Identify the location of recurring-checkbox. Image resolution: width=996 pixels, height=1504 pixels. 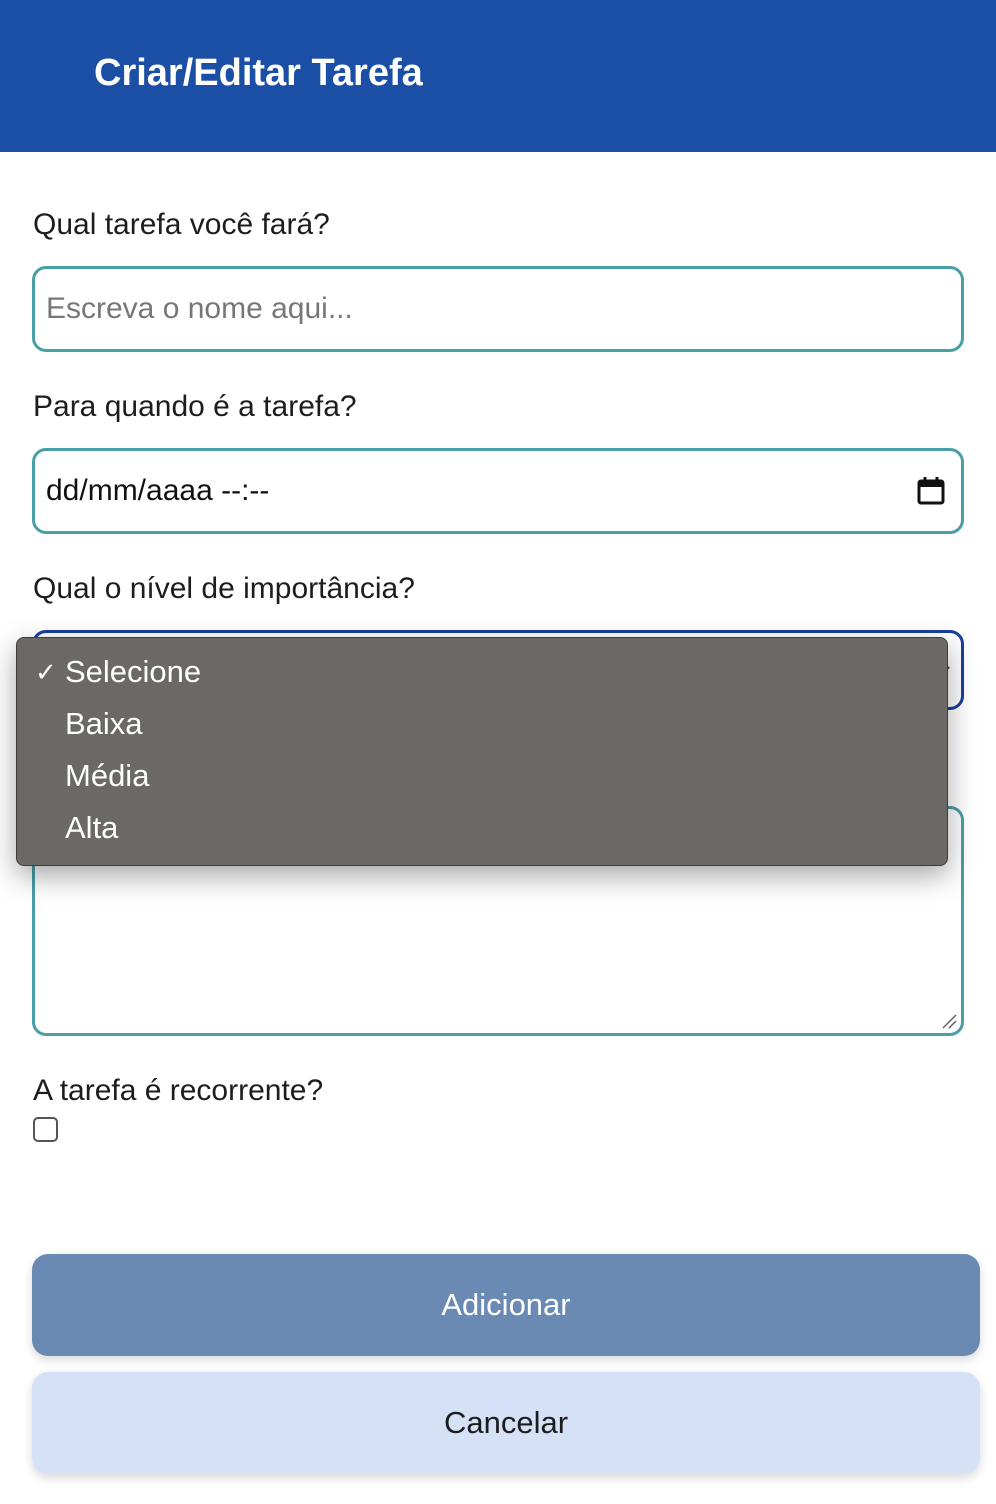
(45, 1129).